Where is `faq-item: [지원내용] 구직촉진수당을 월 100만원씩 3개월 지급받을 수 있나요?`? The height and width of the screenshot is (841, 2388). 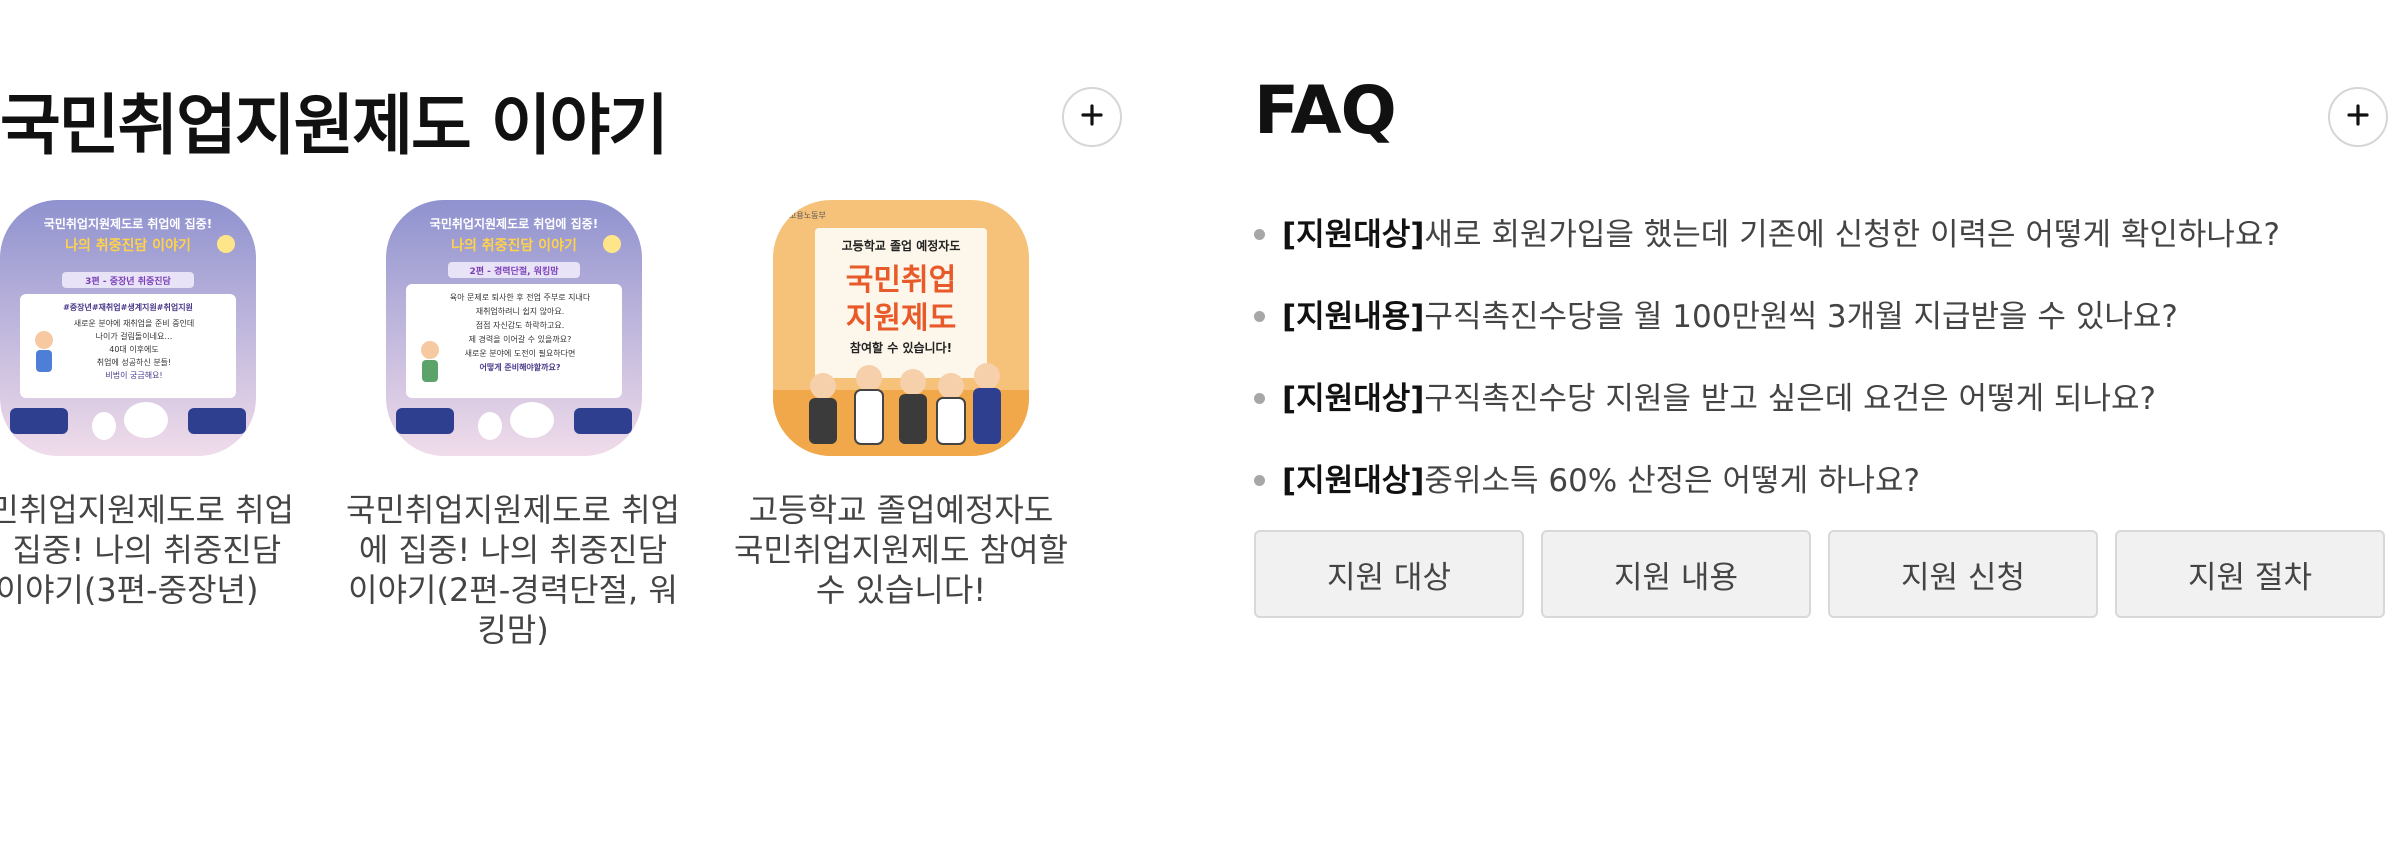
faq-item: [지원내용] 구직촉진수당을 월 100만원씩 3개월 지급받을 수 있나요? is located at coordinates (1765, 313).